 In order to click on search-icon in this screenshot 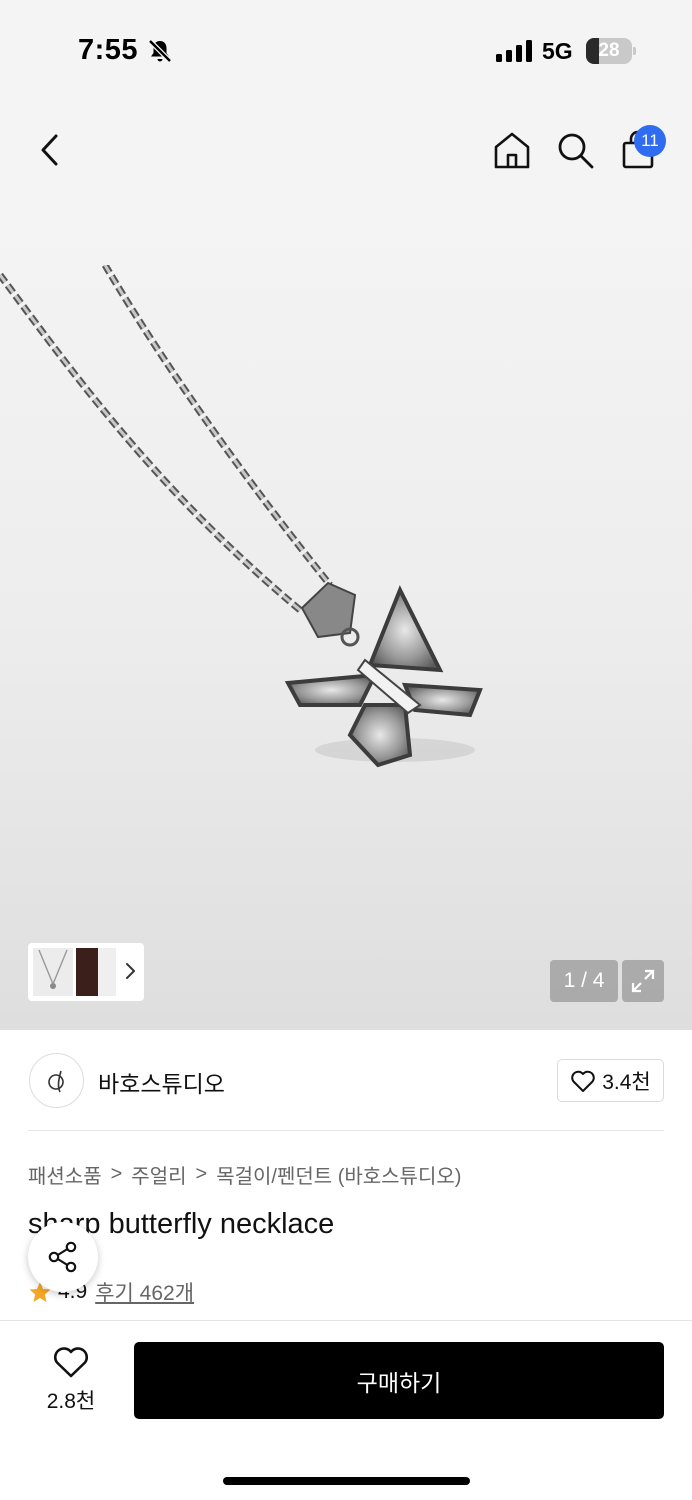, I will do `click(576, 151)`.